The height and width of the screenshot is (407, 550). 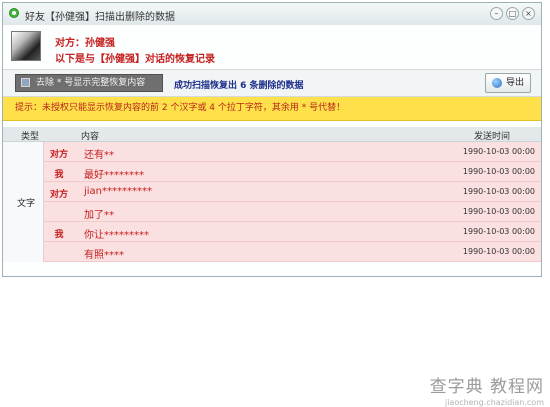 I want to click on remove-mask-button: 去除 * 号显示完整恢复内容, so click(x=89, y=83).